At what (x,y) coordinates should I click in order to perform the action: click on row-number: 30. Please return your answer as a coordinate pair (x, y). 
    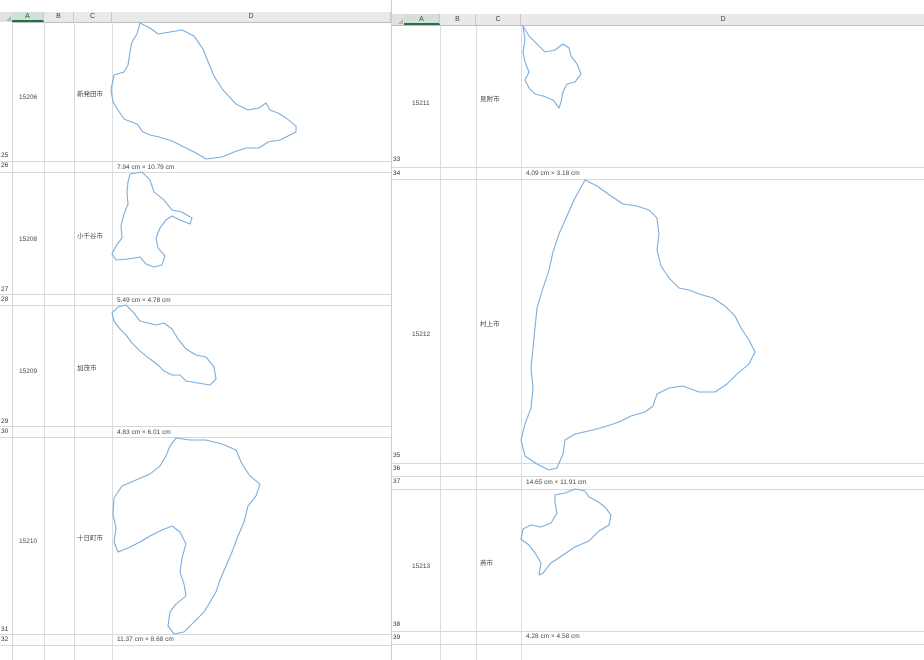
    Looking at the image, I should click on (4, 431).